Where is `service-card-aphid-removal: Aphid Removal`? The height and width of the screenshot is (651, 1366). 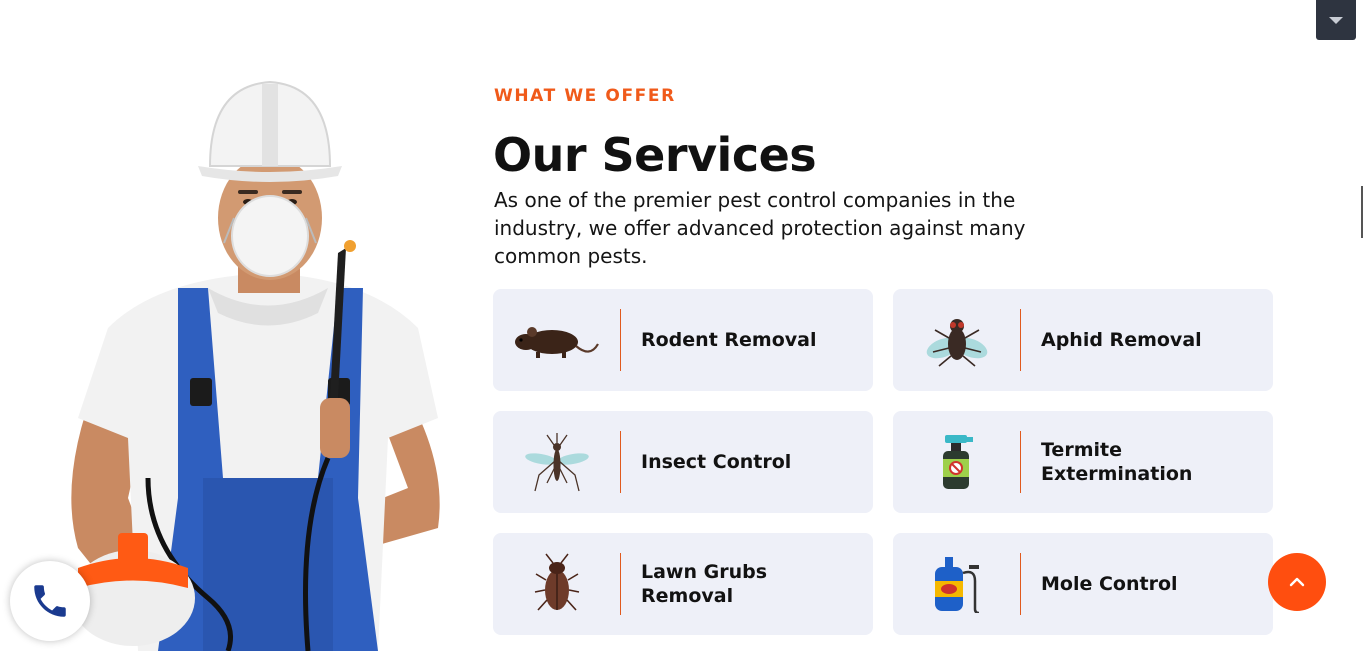 service-card-aphid-removal: Aphid Removal is located at coordinates (1083, 340).